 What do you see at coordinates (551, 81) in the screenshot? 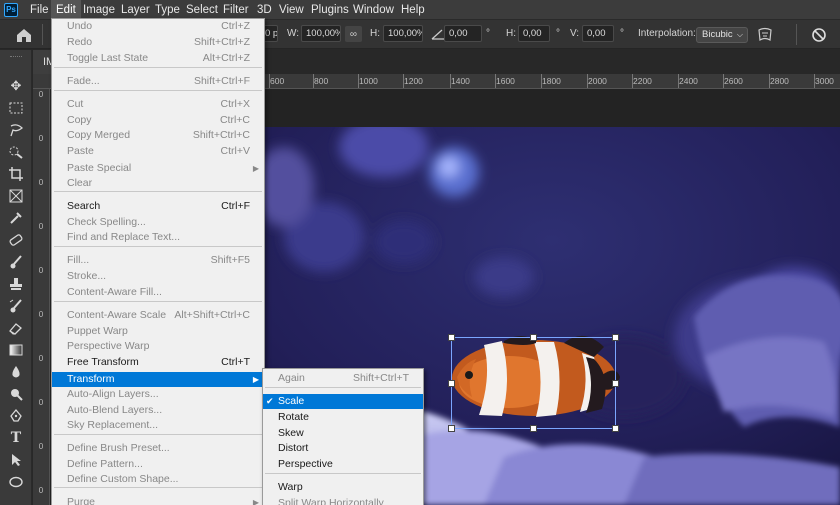
I see `ruler-label: 1800` at bounding box center [551, 81].